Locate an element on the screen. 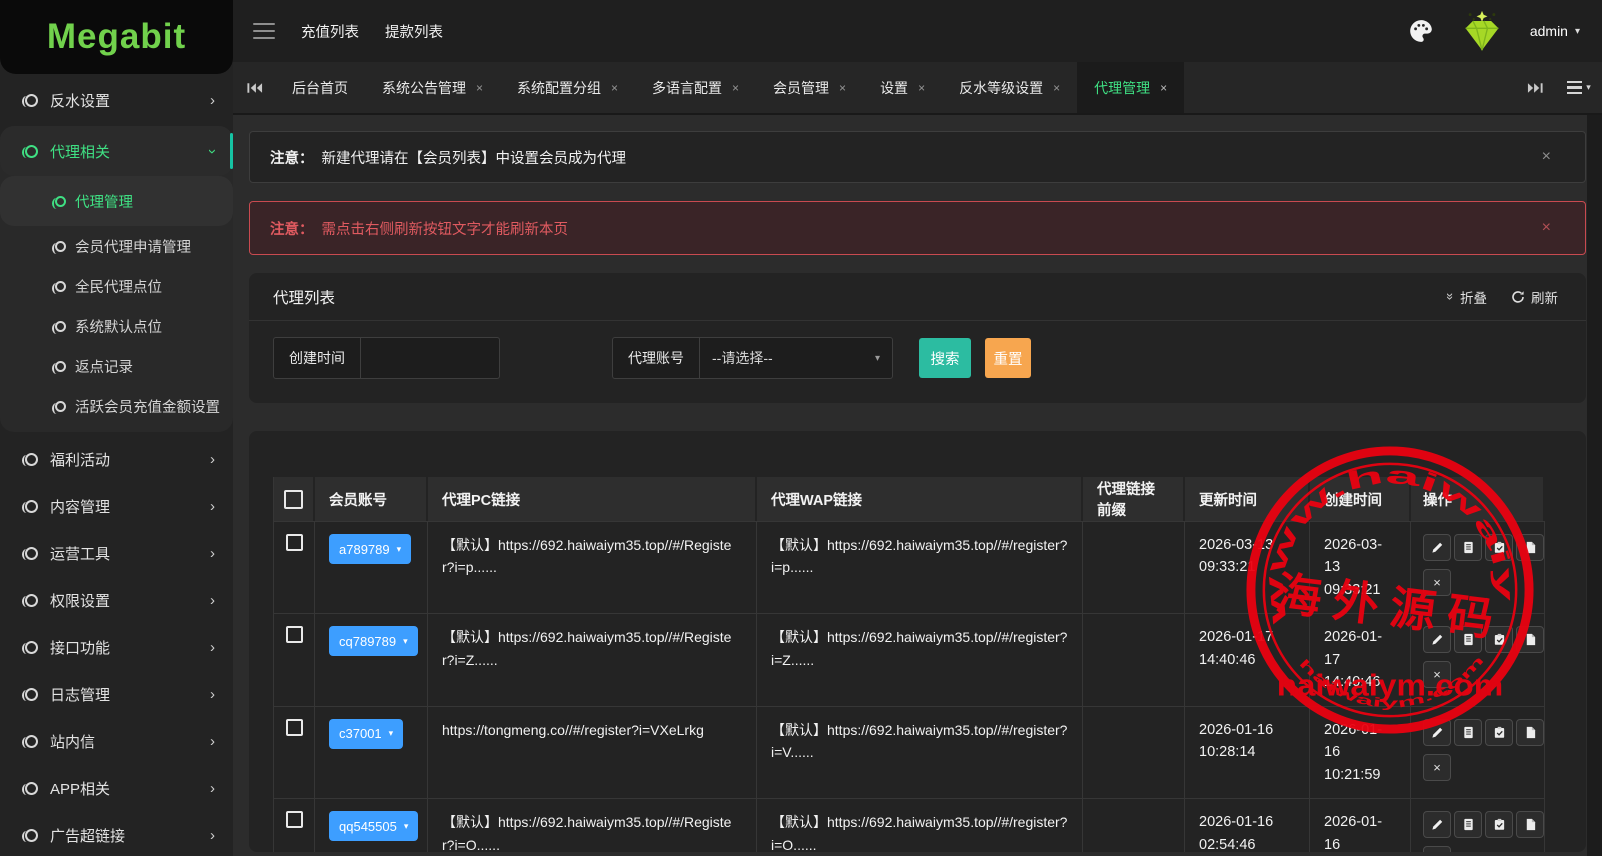 The width and height of the screenshot is (1602, 856). created-time: 2026-01-16 02:54:46 is located at coordinates (1360, 825).